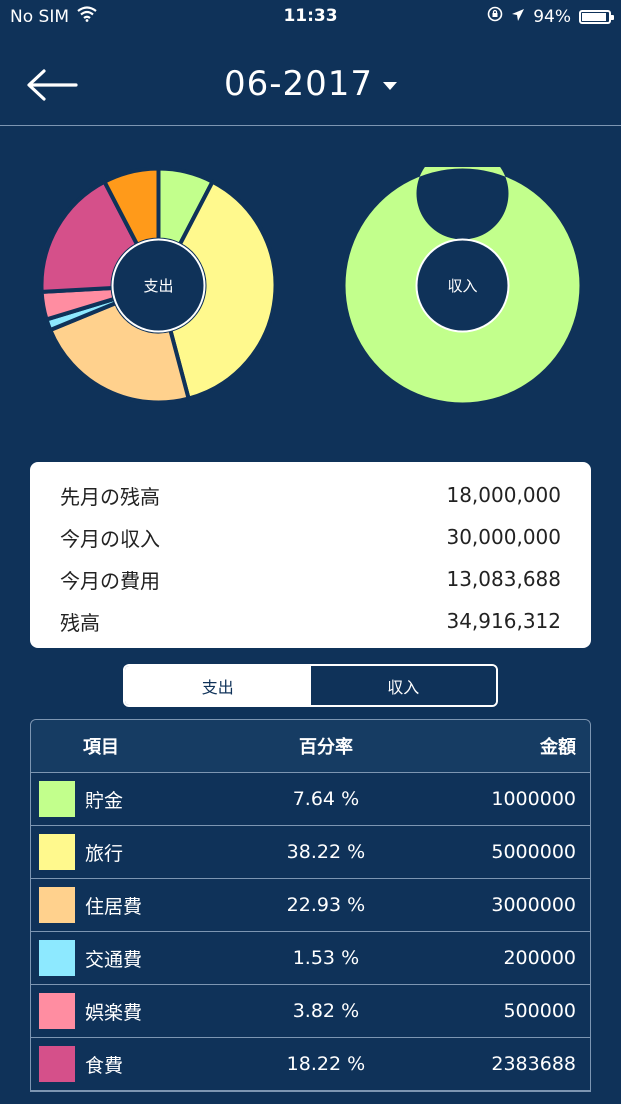  I want to click on month-selector: 06-2017, so click(310, 84).